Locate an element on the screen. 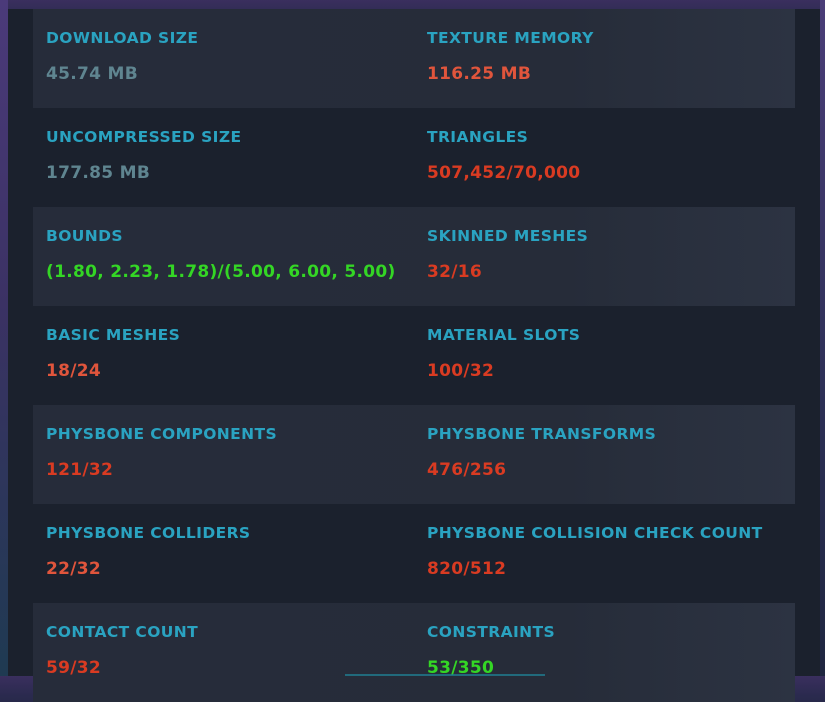 This screenshot has height=702, width=825. stat-label: MATERIAL SLOTS is located at coordinates (504, 335).